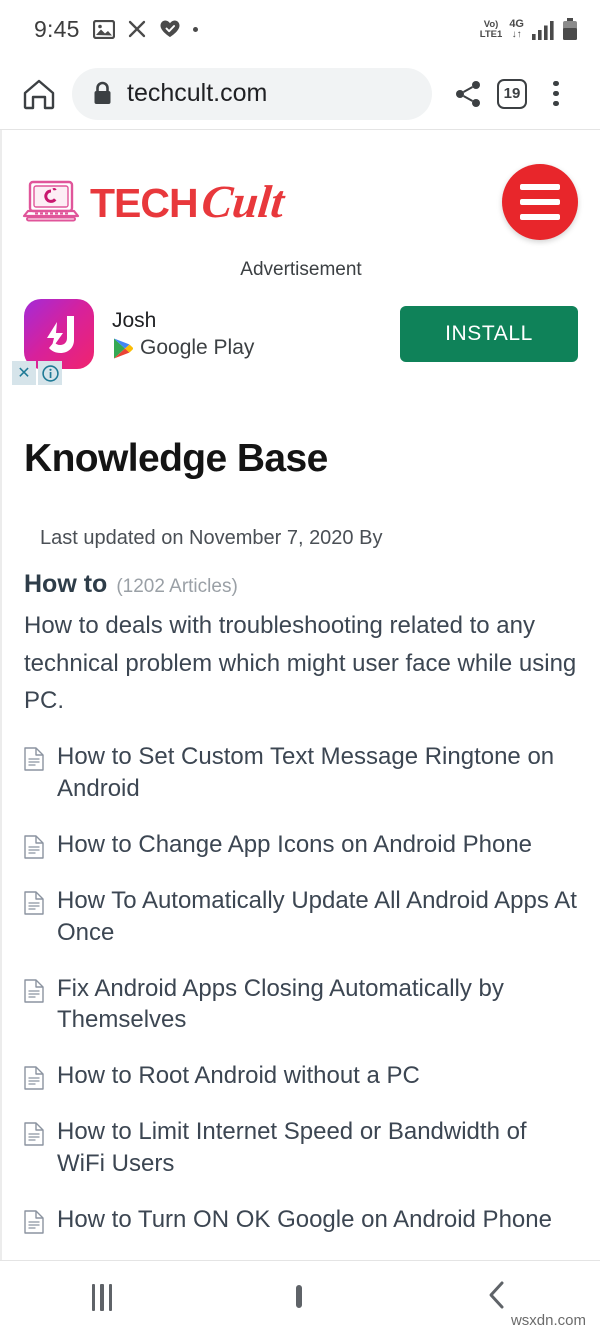 Image resolution: width=600 pixels, height=1333 pixels. Describe the element at coordinates (195, 29) in the screenshot. I see `dot-icon` at that location.